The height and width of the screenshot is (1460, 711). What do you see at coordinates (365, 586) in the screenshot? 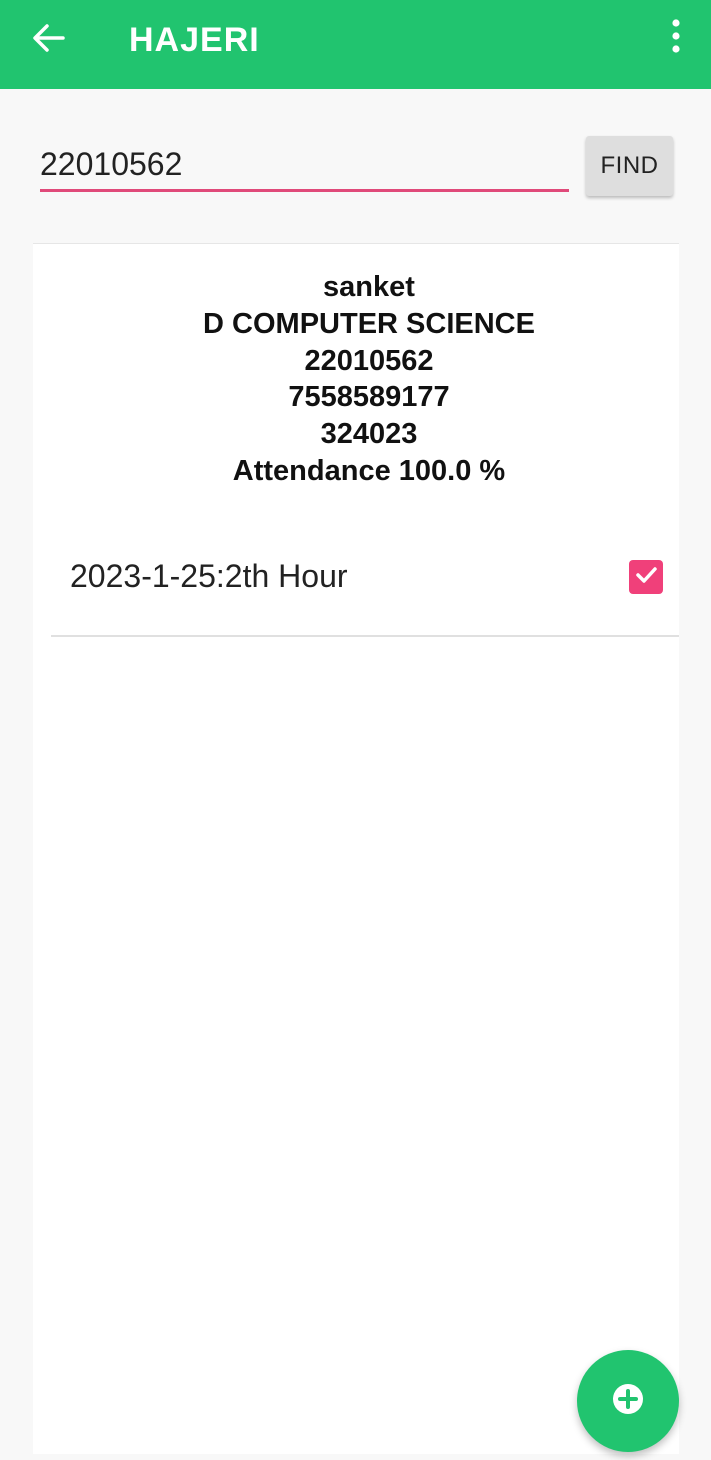
I see `list-item: 2023-1-25:2th Hour` at bounding box center [365, 586].